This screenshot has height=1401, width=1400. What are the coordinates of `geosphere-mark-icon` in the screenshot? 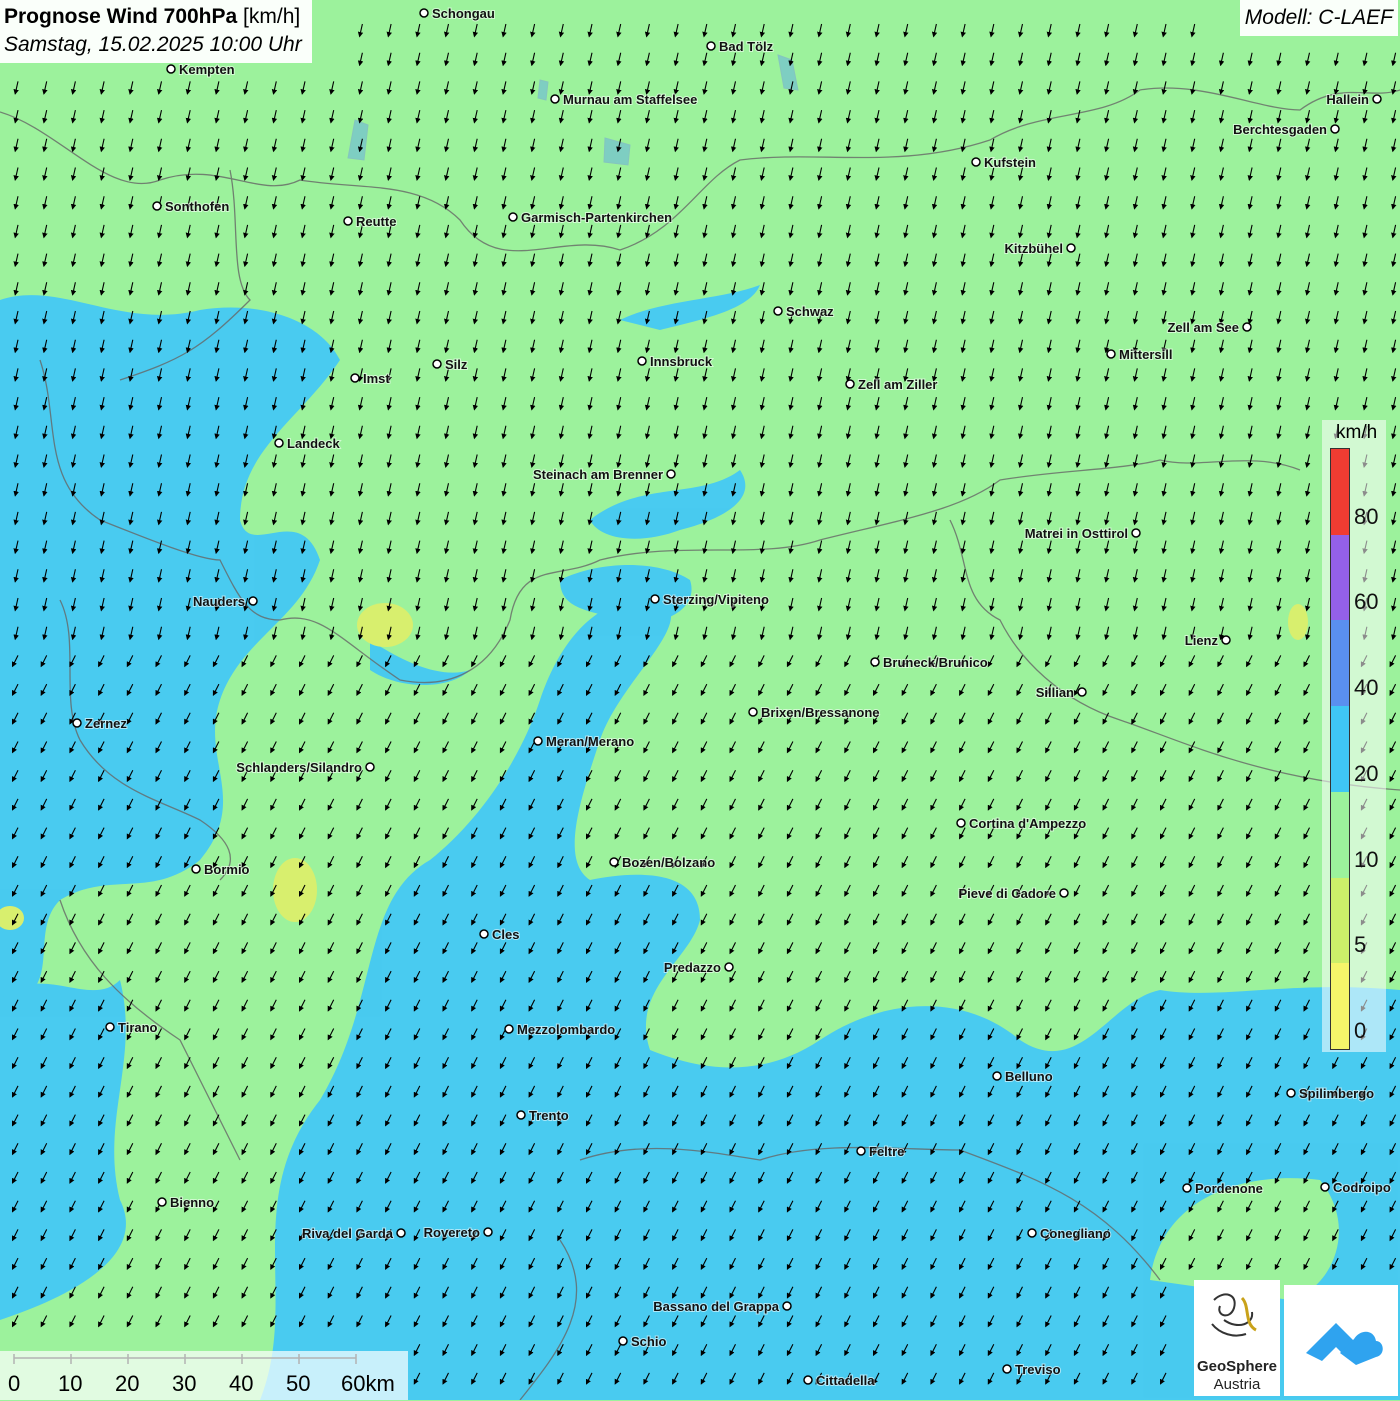 It's located at (1234, 1315).